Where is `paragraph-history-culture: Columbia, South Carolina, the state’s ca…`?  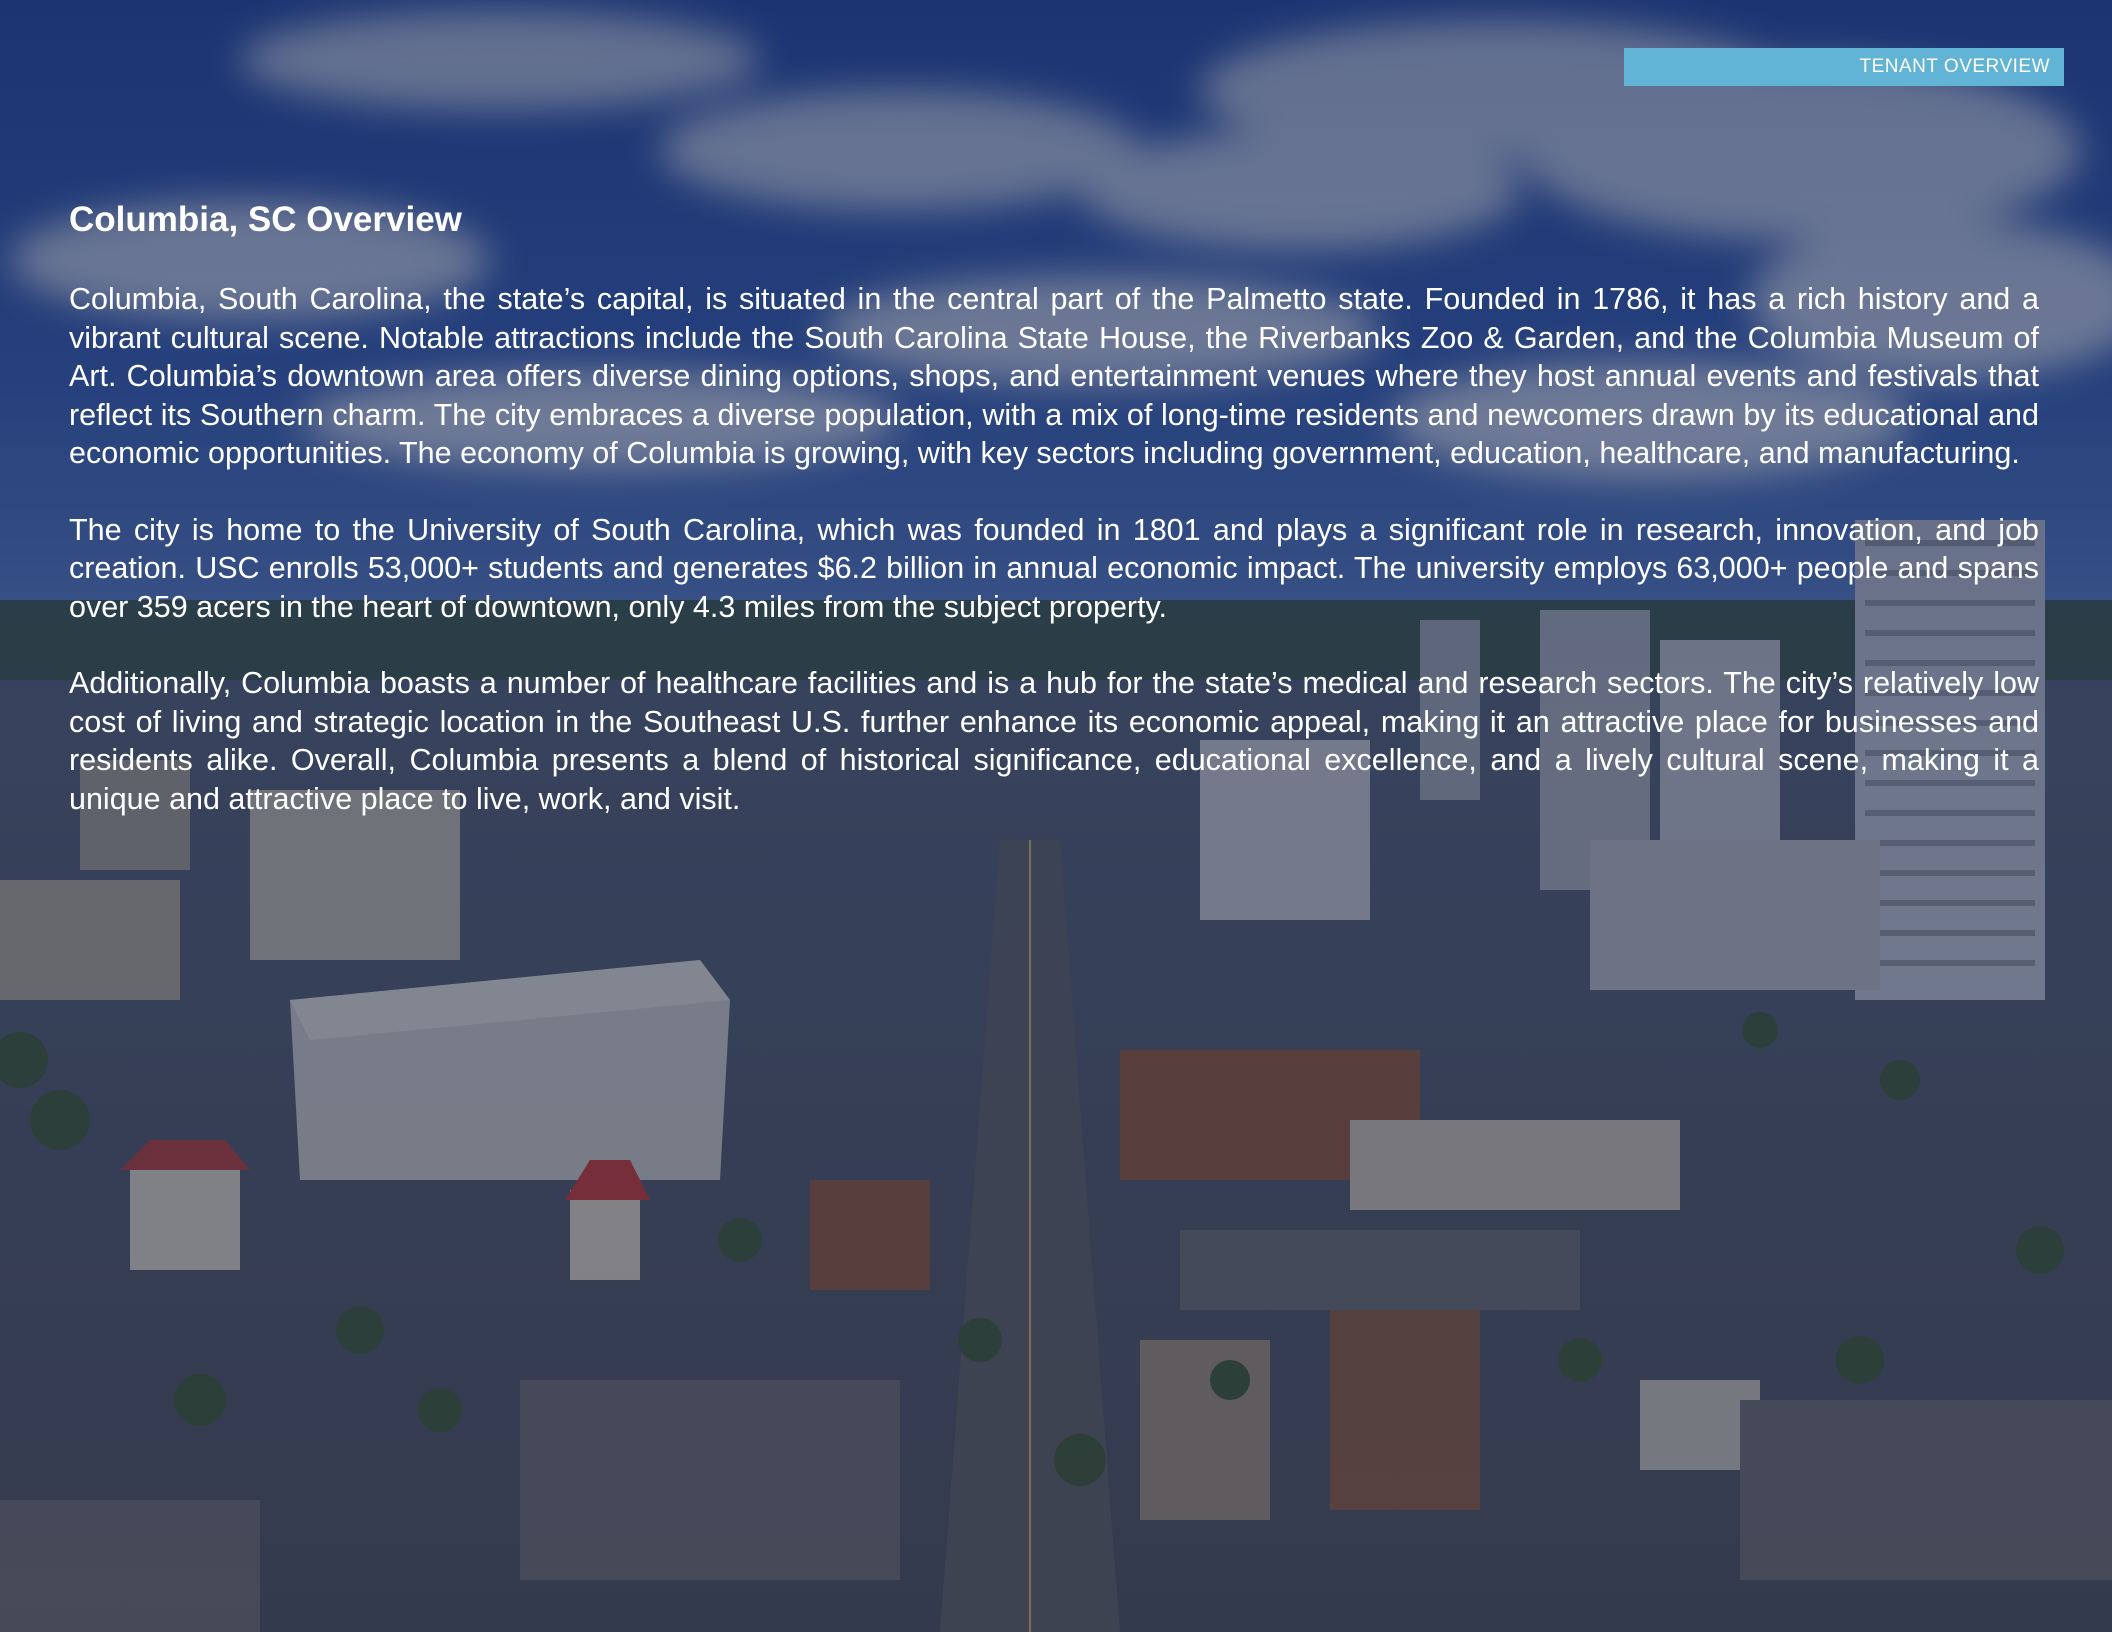
paragraph-history-culture: Columbia, South Carolina, the state’s ca… is located at coordinates (1054, 376).